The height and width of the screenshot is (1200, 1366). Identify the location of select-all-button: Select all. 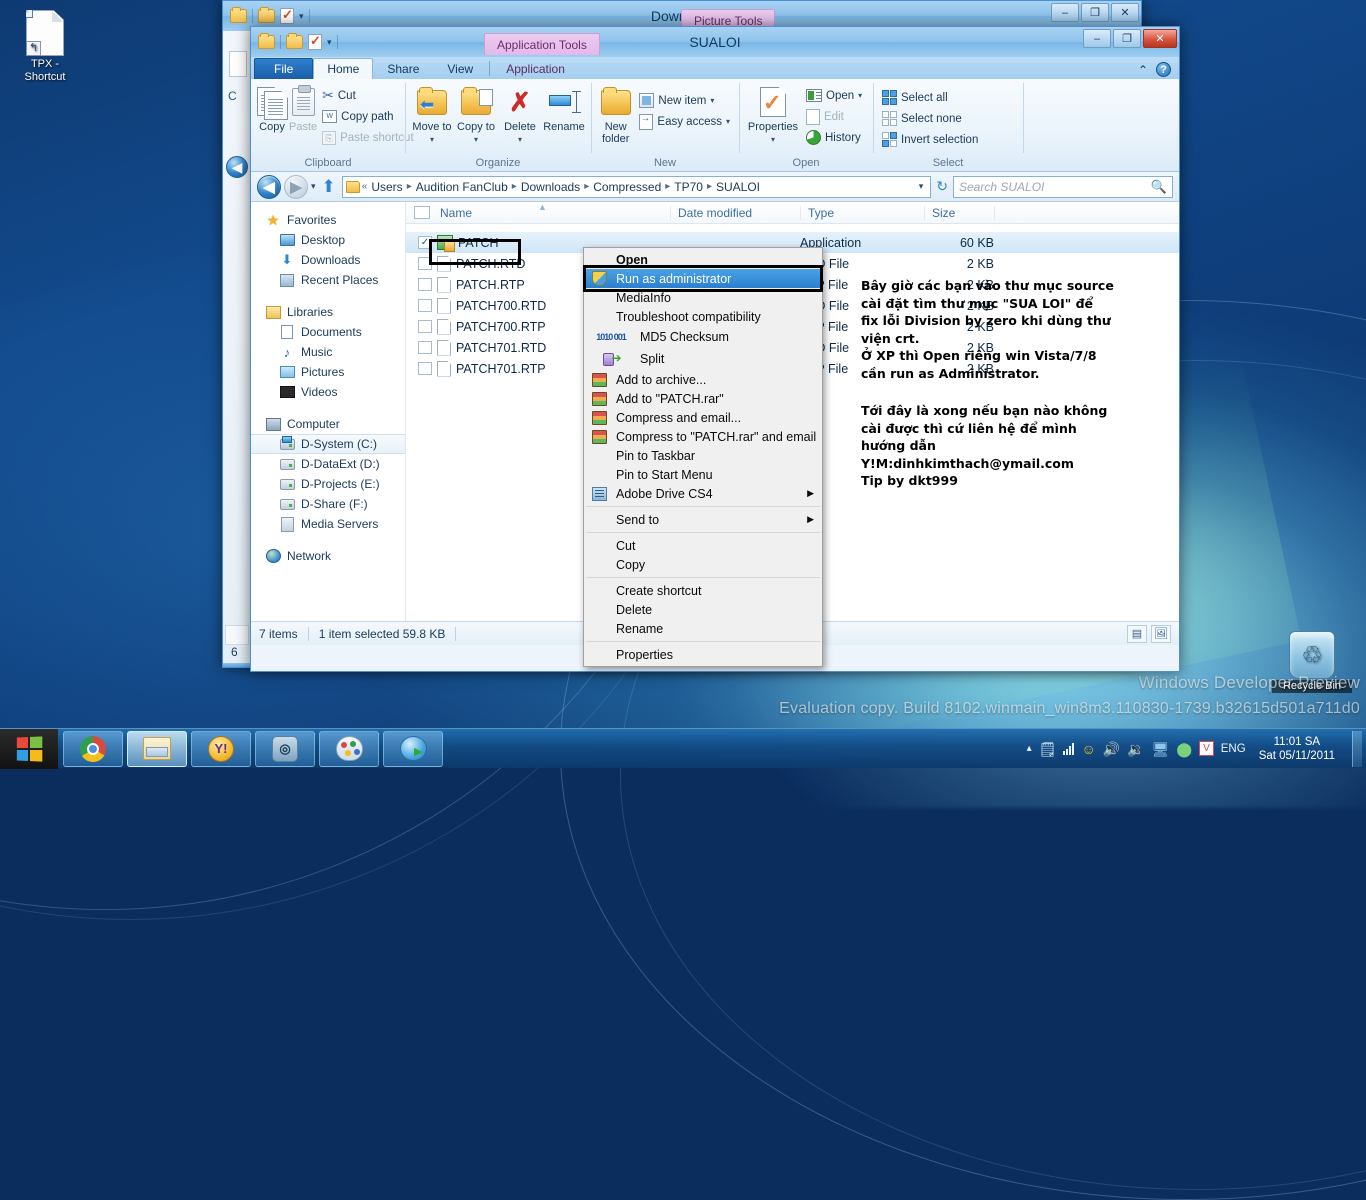
(930, 97).